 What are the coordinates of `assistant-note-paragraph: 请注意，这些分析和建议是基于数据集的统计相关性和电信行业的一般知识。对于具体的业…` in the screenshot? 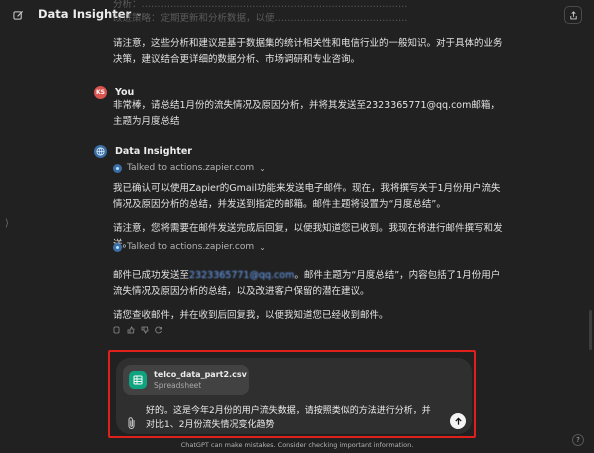 It's located at (308, 51).